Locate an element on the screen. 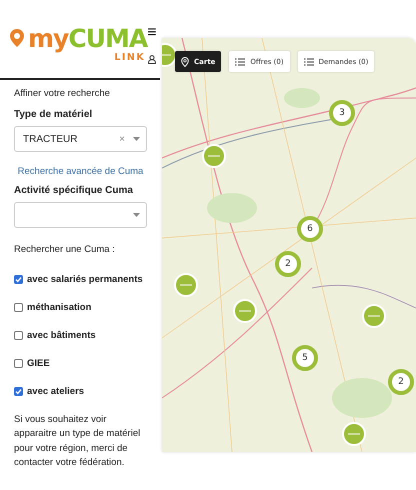  checkbox-label: méthanisation is located at coordinates (59, 307).